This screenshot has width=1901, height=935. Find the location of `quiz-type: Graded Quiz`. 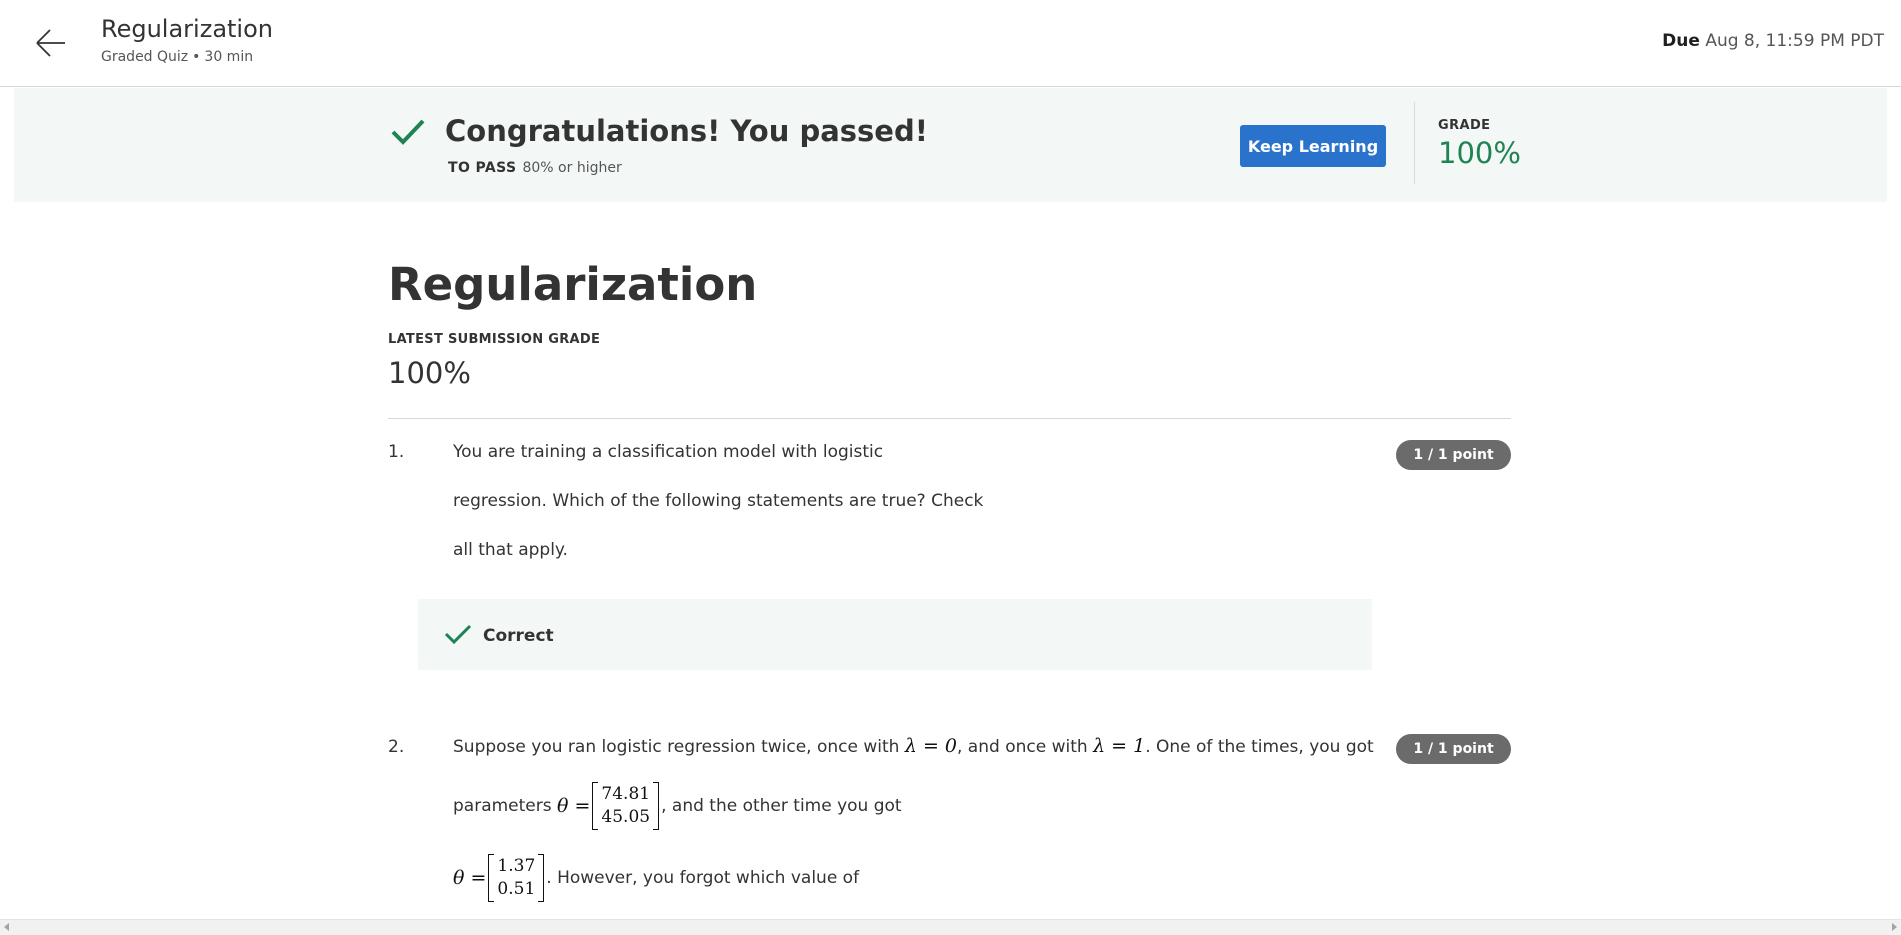

quiz-type: Graded Quiz is located at coordinates (145, 57).